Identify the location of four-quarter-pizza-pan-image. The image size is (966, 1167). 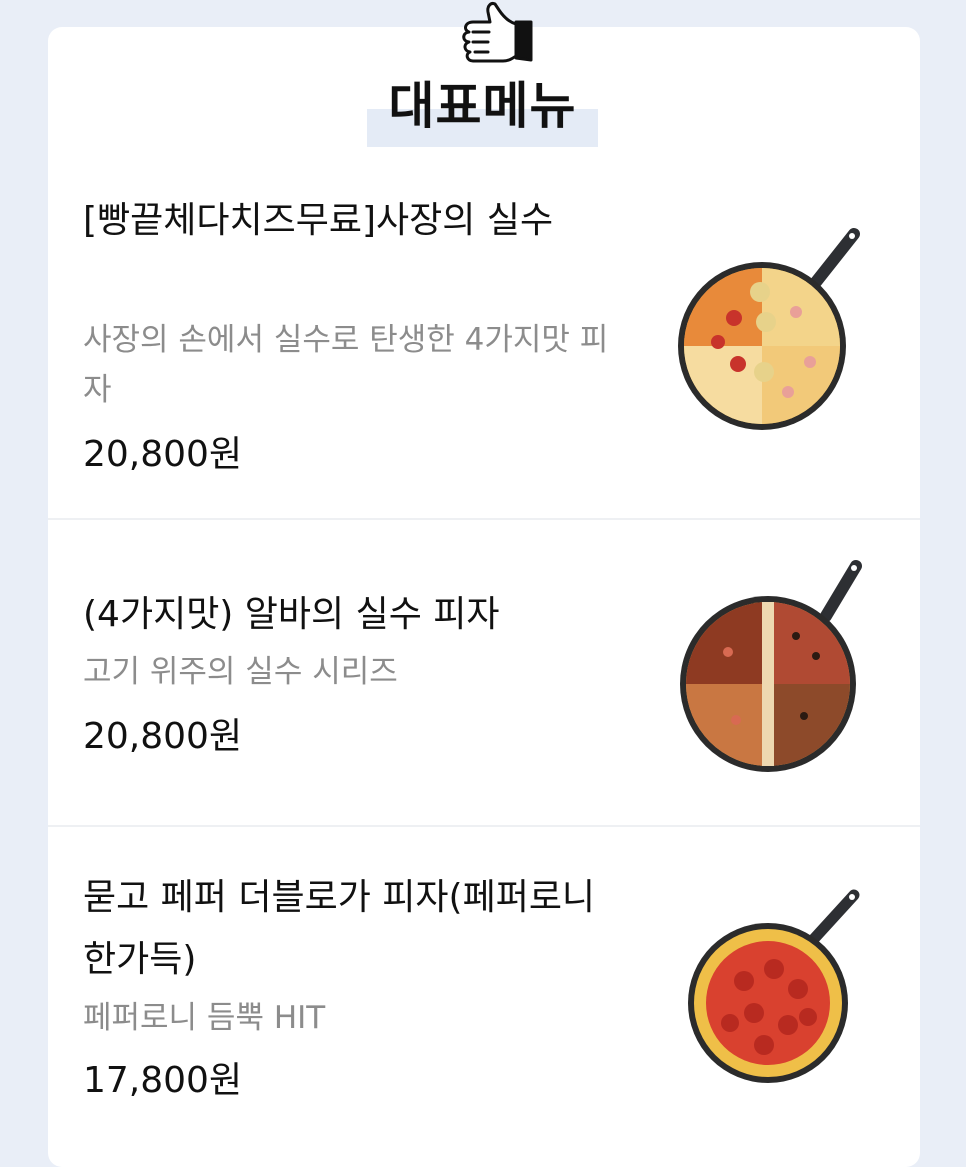
(769, 329).